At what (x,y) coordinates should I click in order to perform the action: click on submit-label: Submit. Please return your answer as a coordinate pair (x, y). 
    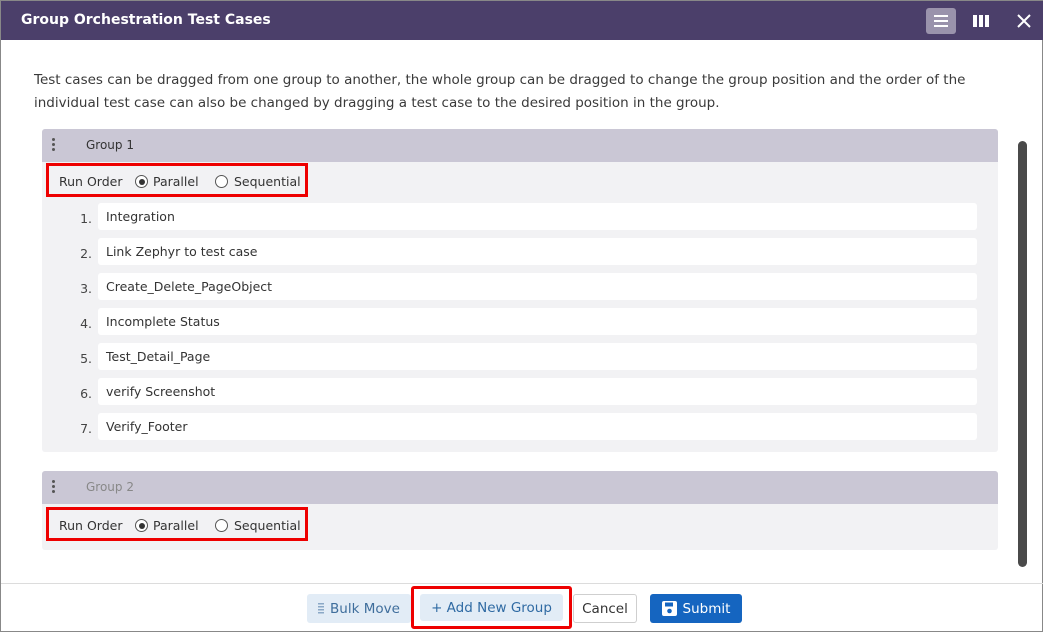
    Looking at the image, I should click on (706, 608).